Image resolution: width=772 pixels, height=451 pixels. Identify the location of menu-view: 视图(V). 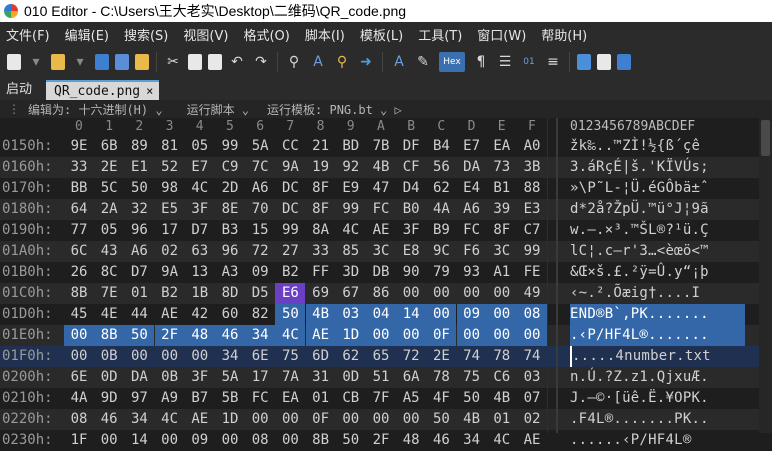
(207, 34).